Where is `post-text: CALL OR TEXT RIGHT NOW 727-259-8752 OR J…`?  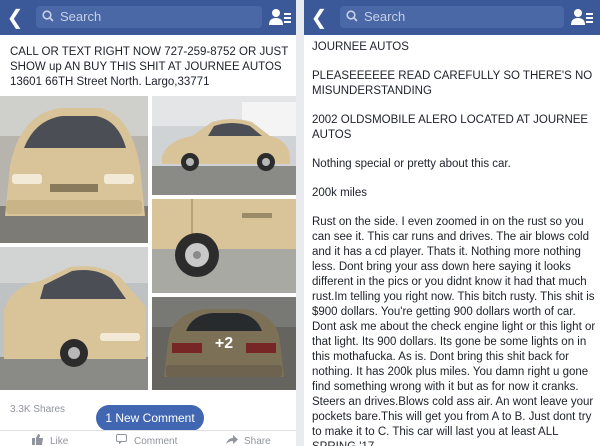 post-text: CALL OR TEXT RIGHT NOW 727-259-8752 OR J… is located at coordinates (149, 67).